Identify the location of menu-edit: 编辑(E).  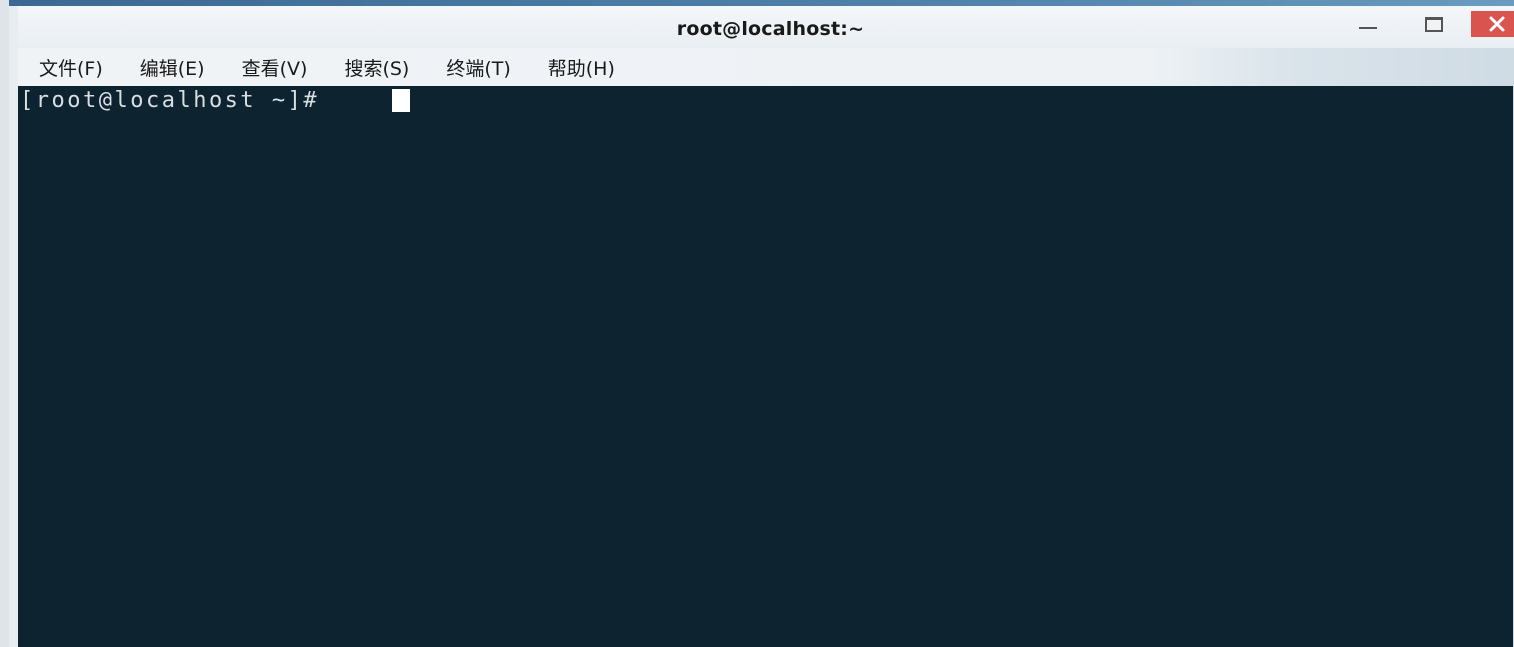
(172, 67).